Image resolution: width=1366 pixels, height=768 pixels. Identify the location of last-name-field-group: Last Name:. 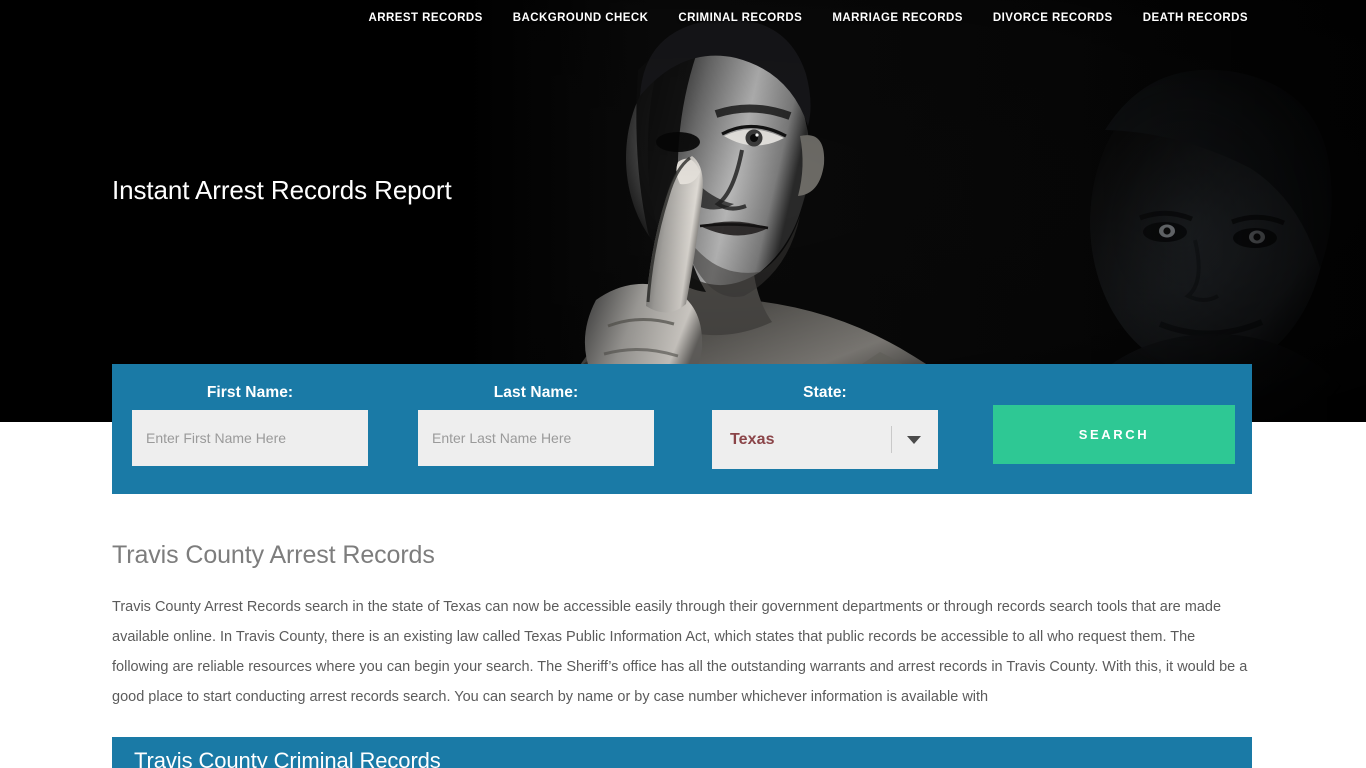
(536, 425).